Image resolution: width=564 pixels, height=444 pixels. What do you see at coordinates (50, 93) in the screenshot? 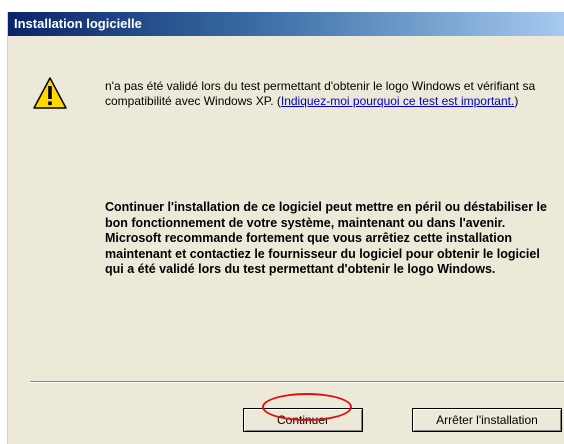
I see `warning-icon` at bounding box center [50, 93].